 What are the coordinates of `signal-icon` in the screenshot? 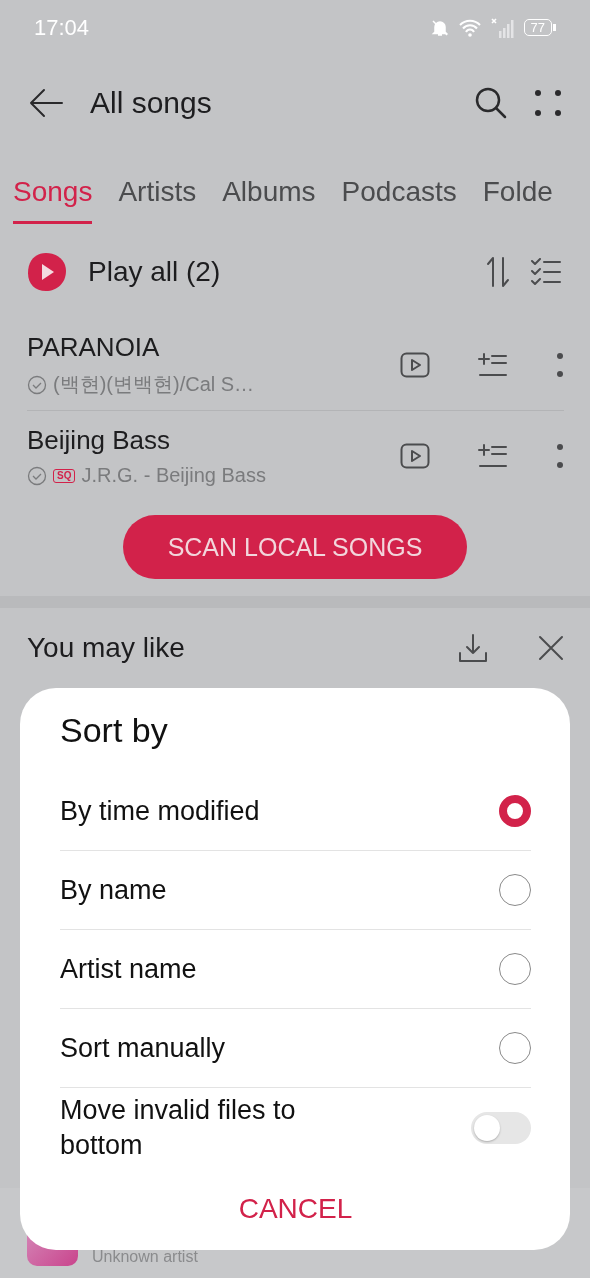 It's located at (502, 27).